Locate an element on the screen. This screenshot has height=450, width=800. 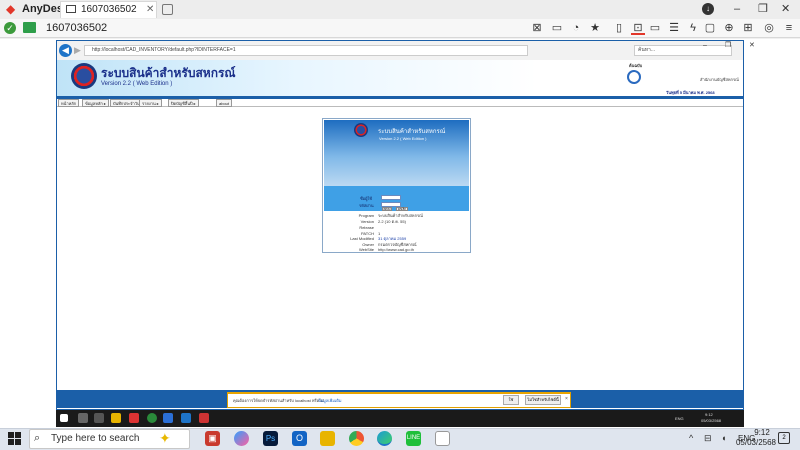
info-key: Release is located at coordinates (366, 227).